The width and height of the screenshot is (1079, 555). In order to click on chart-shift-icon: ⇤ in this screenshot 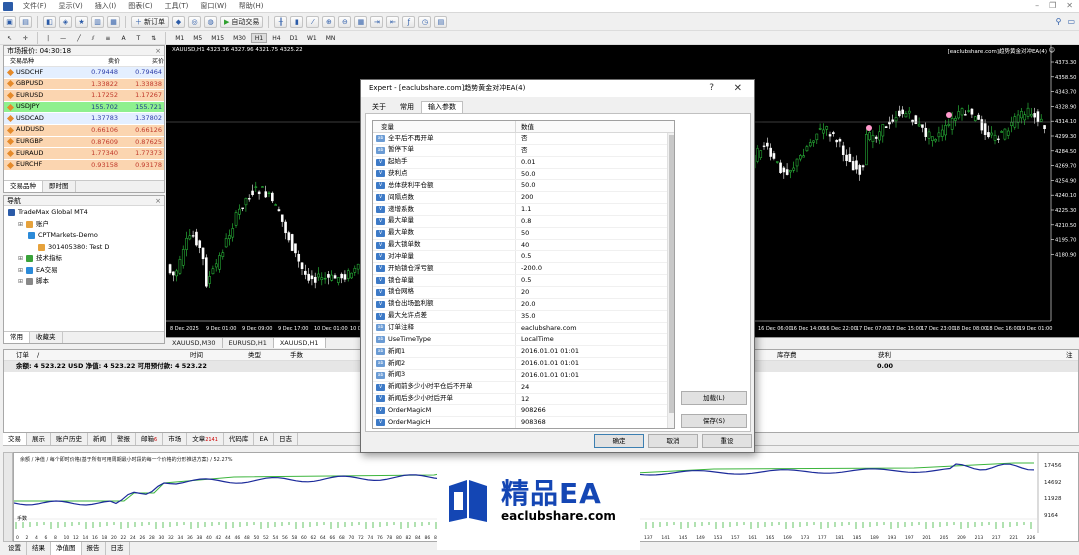, I will do `click(393, 21)`.